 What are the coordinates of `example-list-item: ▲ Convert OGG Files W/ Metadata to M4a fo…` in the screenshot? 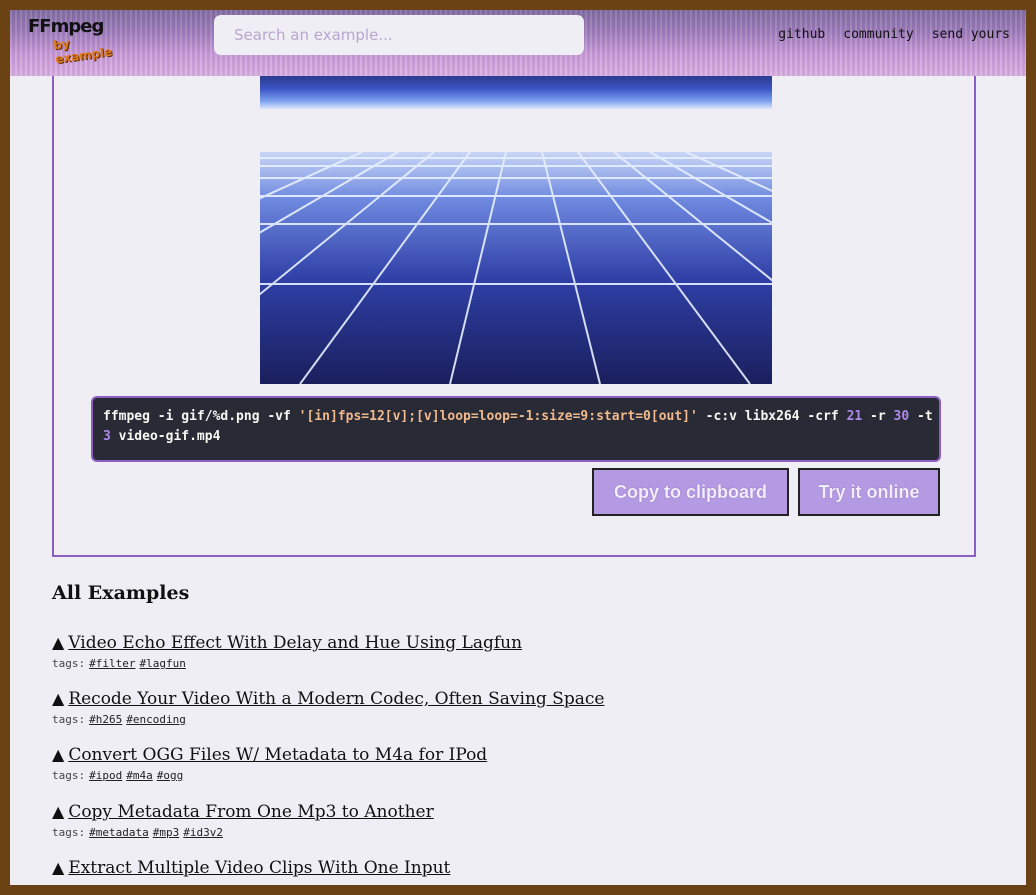 It's located at (269, 763).